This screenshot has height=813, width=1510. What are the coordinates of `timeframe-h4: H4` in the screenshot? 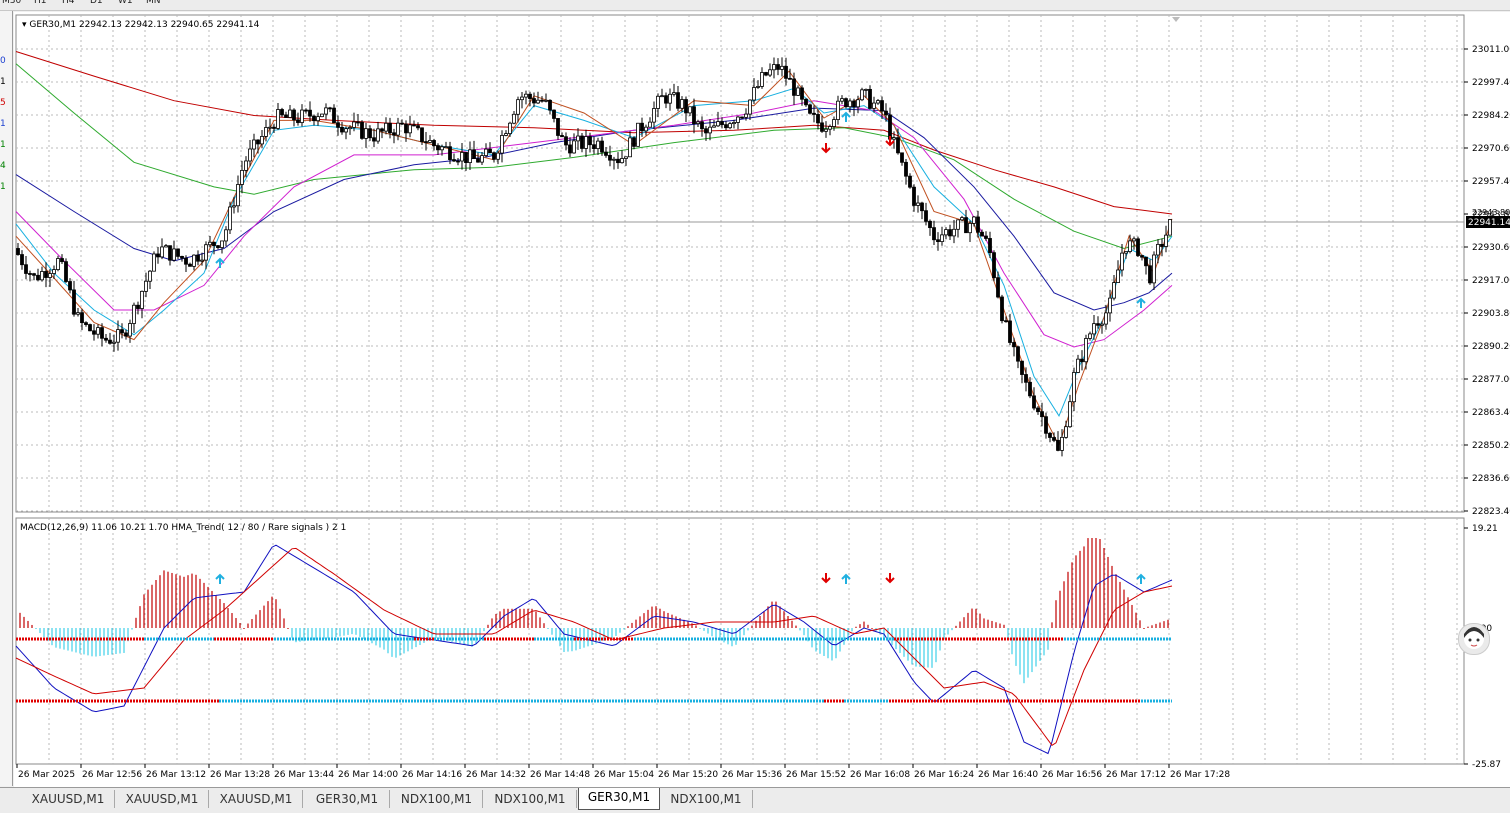 It's located at (68, 3).